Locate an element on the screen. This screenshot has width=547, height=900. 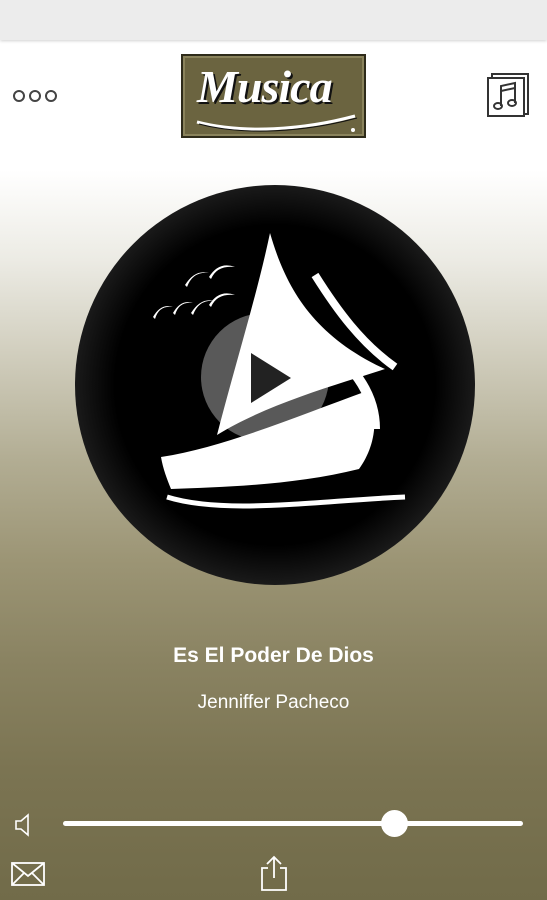
app-logo: Musica is located at coordinates (273, 96).